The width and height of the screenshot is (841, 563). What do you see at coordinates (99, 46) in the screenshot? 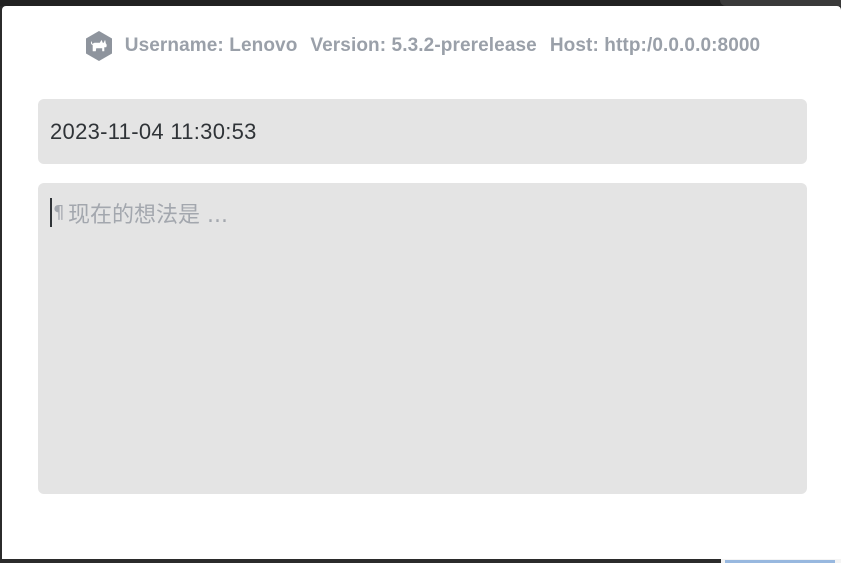
I see `hexagon-cat-logo-icon` at bounding box center [99, 46].